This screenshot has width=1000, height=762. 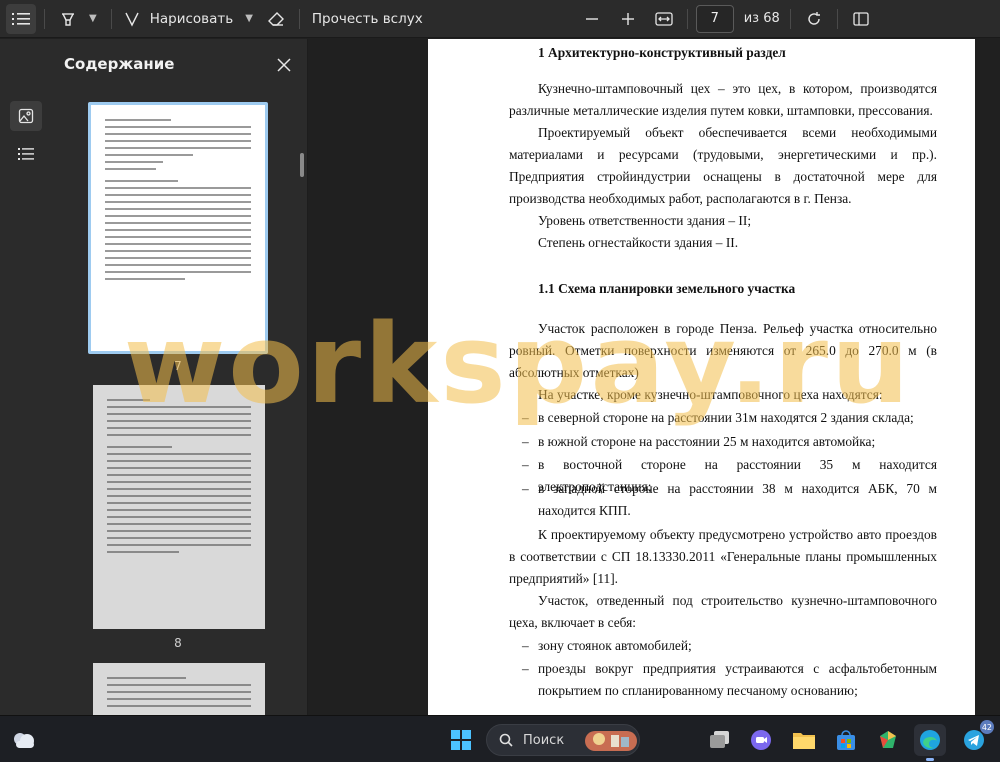 I want to click on fit-width-icon, so click(x=664, y=18).